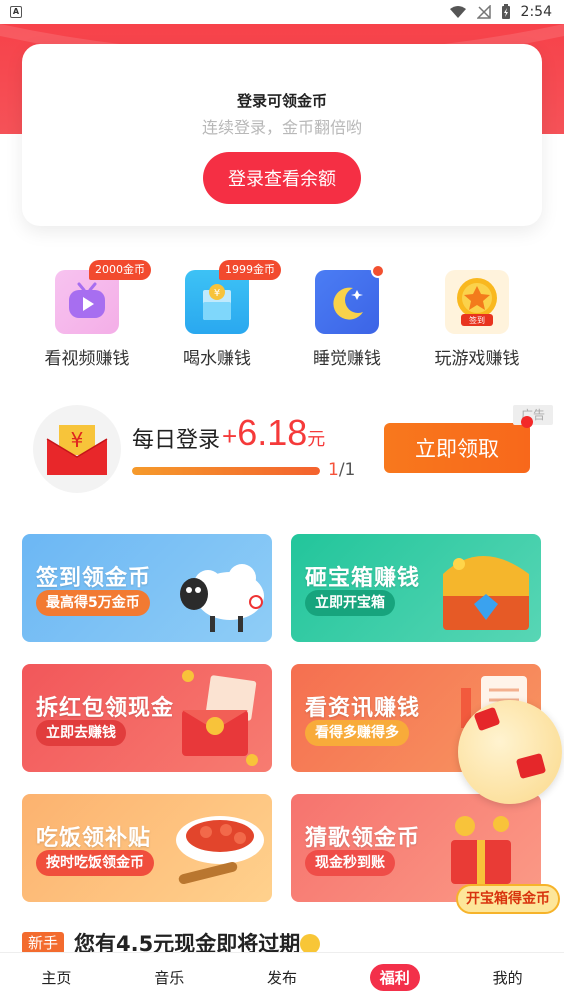  I want to click on earn-item-water: ¥ 1999金币 喝水赚钱, so click(219, 314).